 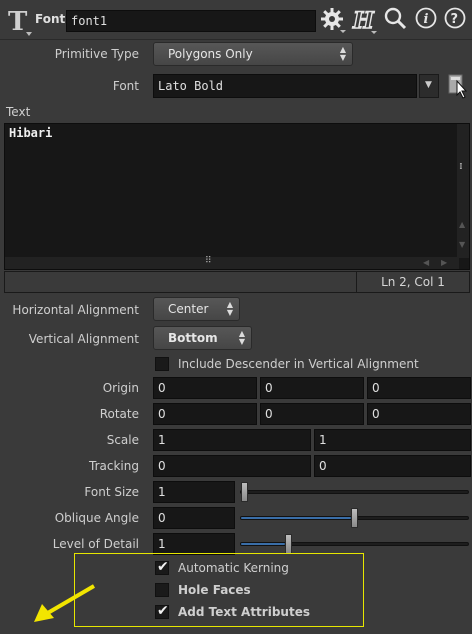 I want to click on horizontal-alignment-menu: Center ▲ ▼, so click(x=196, y=309).